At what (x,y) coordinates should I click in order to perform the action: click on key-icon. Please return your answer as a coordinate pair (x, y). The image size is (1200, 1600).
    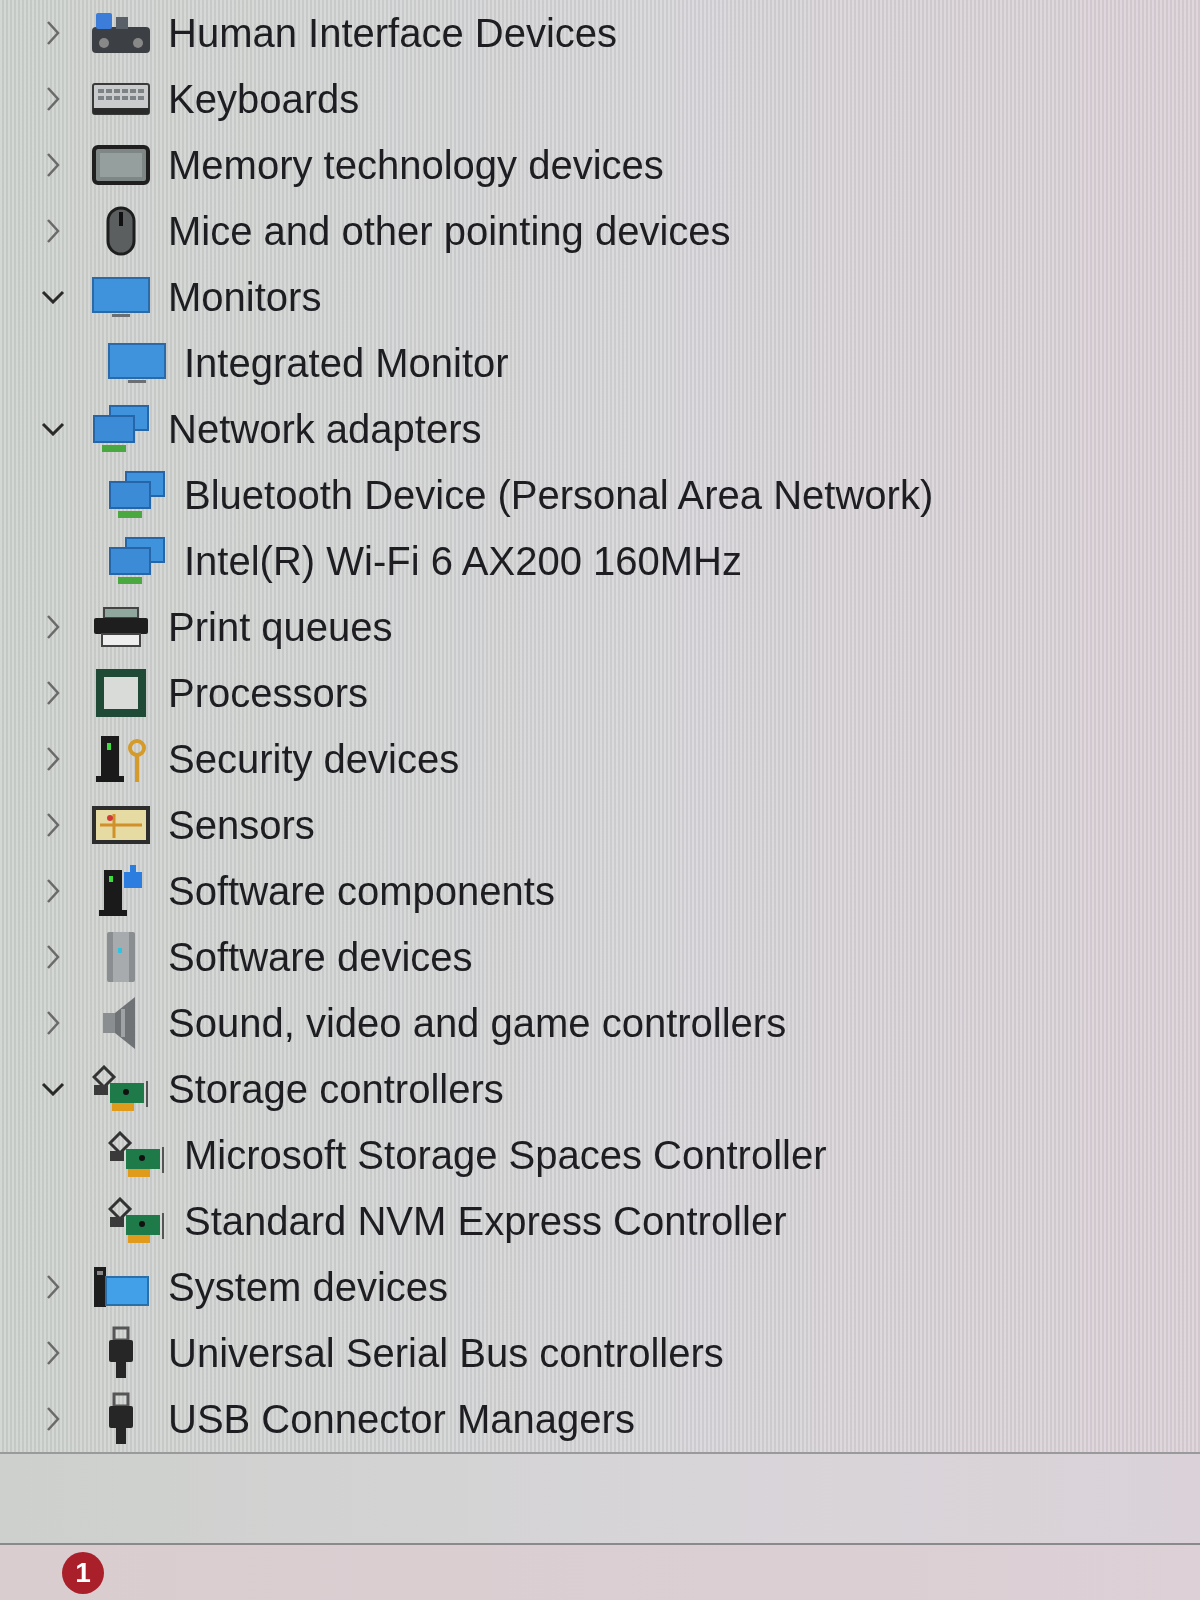
    Looking at the image, I should click on (121, 759).